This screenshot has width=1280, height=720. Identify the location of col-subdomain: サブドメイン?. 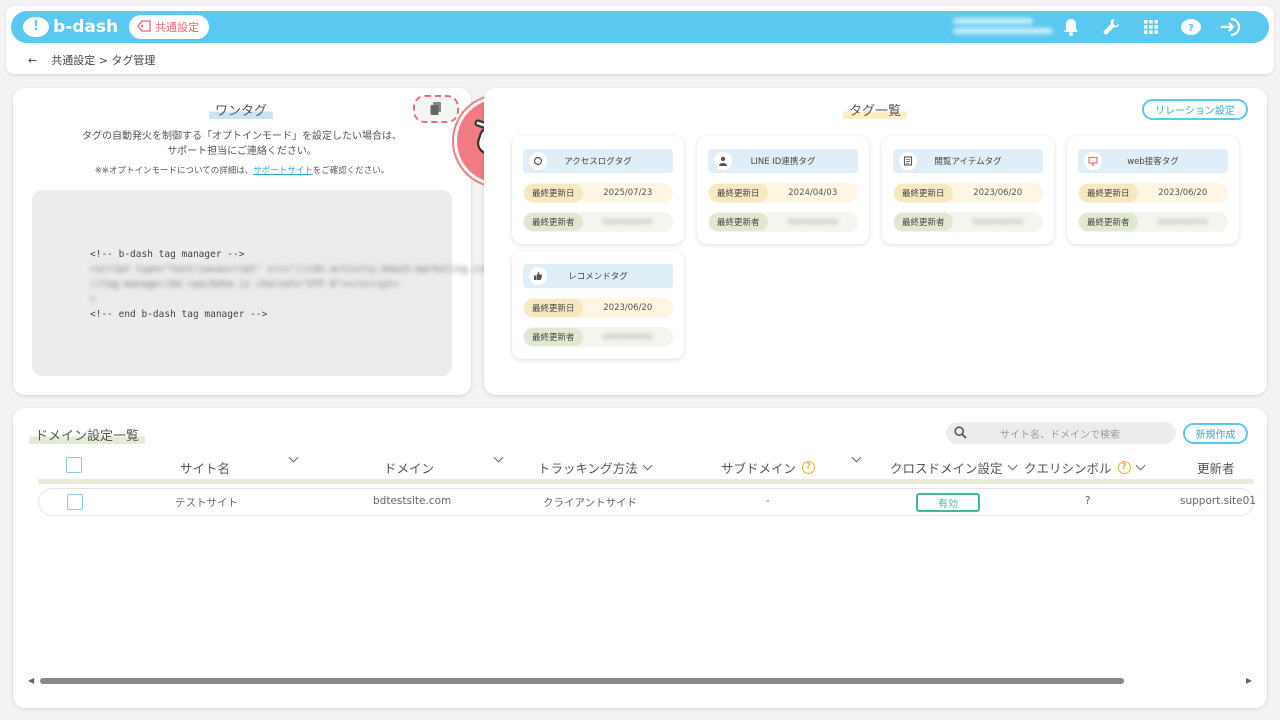
(768, 467).